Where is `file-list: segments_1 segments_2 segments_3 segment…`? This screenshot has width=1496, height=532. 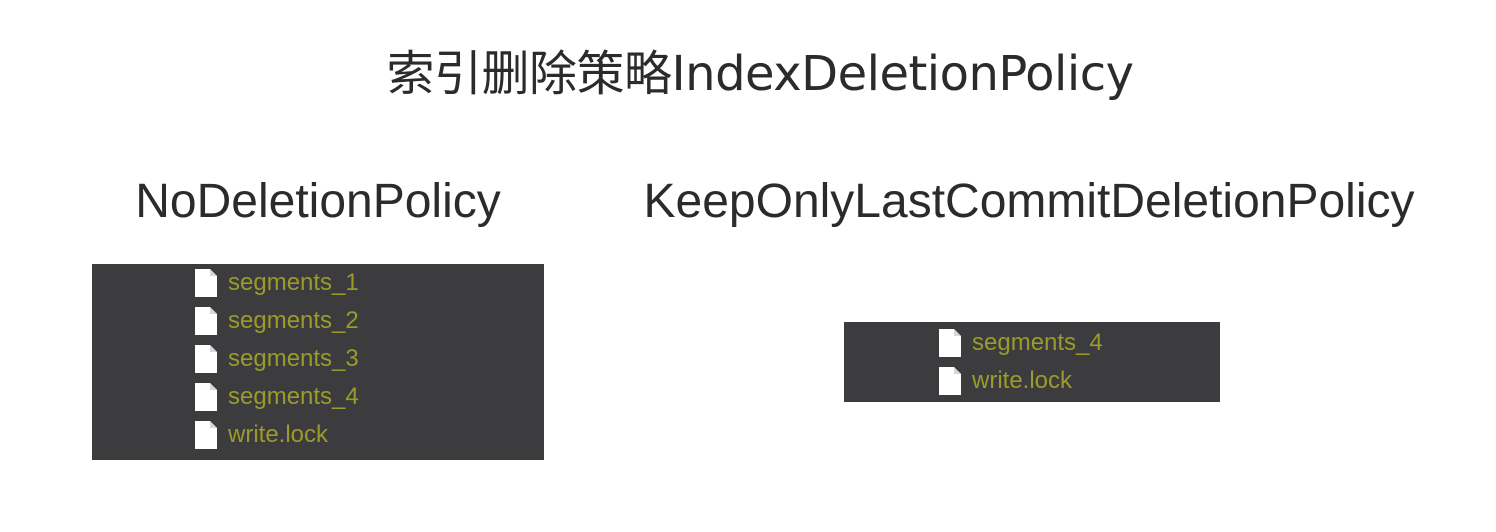
file-list: segments_1 segments_2 segments_3 segment… is located at coordinates (276, 359).